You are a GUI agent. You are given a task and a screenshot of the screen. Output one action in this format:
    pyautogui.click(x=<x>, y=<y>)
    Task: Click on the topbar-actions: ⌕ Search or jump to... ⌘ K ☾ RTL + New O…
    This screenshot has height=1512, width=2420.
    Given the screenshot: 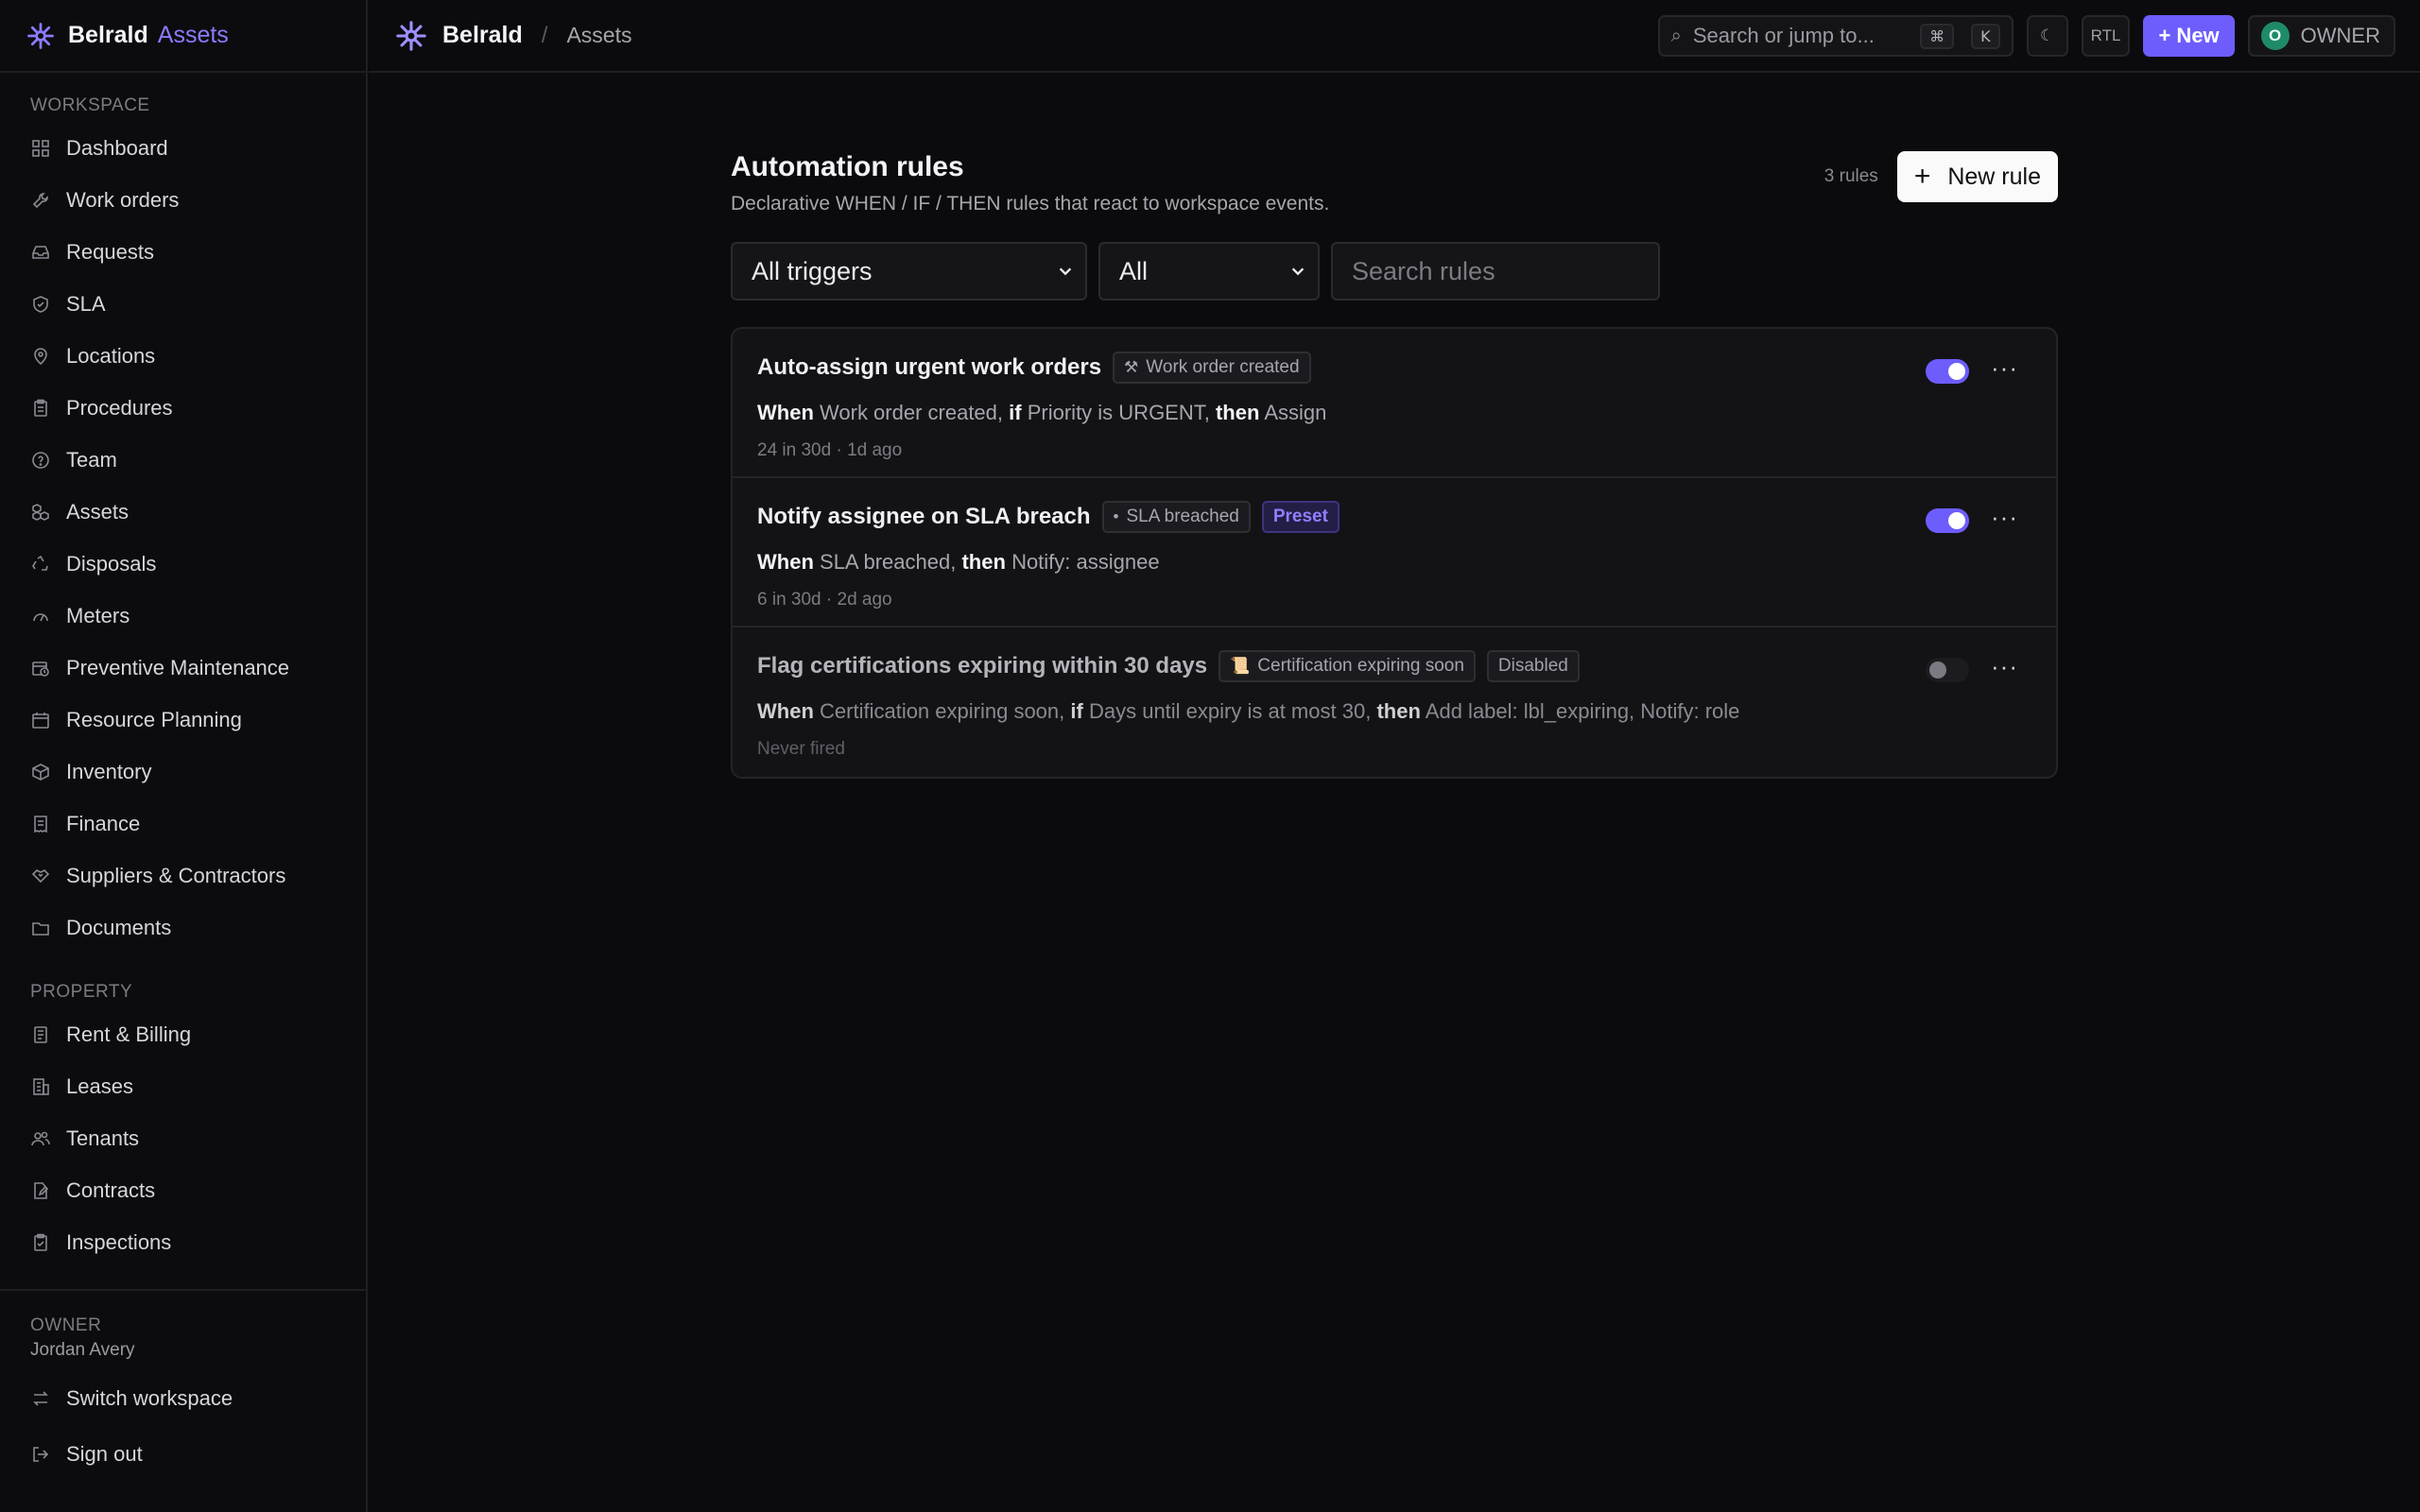 What is the action you would take?
    pyautogui.click(x=2026, y=36)
    